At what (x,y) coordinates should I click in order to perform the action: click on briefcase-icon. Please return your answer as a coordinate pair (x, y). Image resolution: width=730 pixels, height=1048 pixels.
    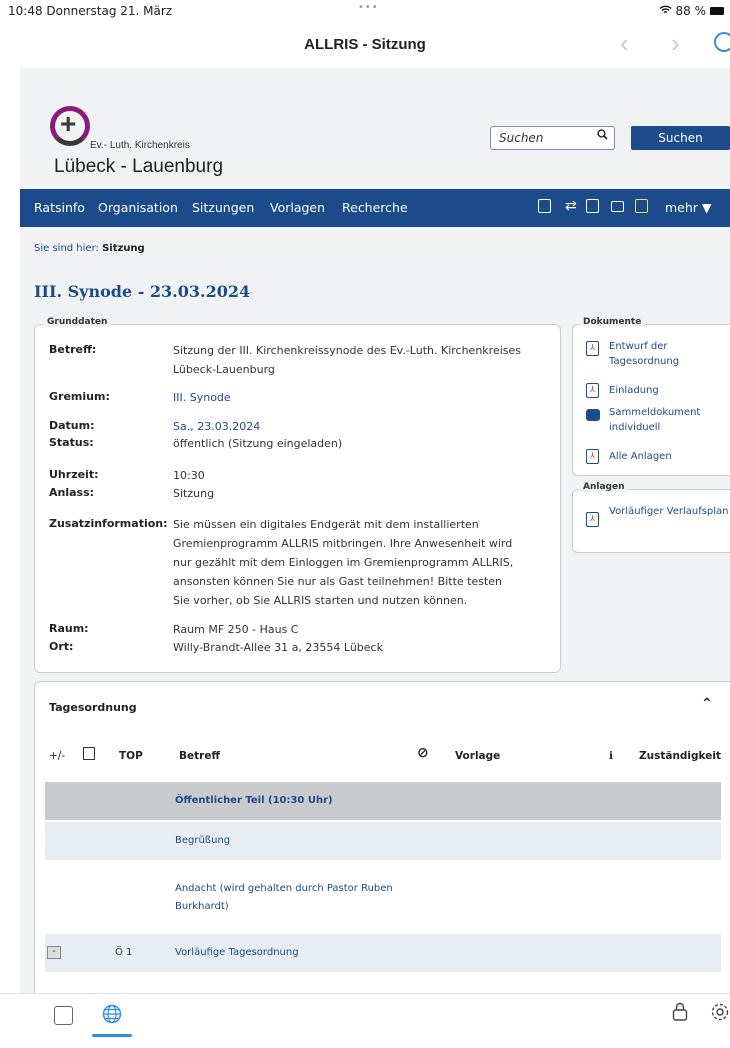
    Looking at the image, I should click on (593, 415).